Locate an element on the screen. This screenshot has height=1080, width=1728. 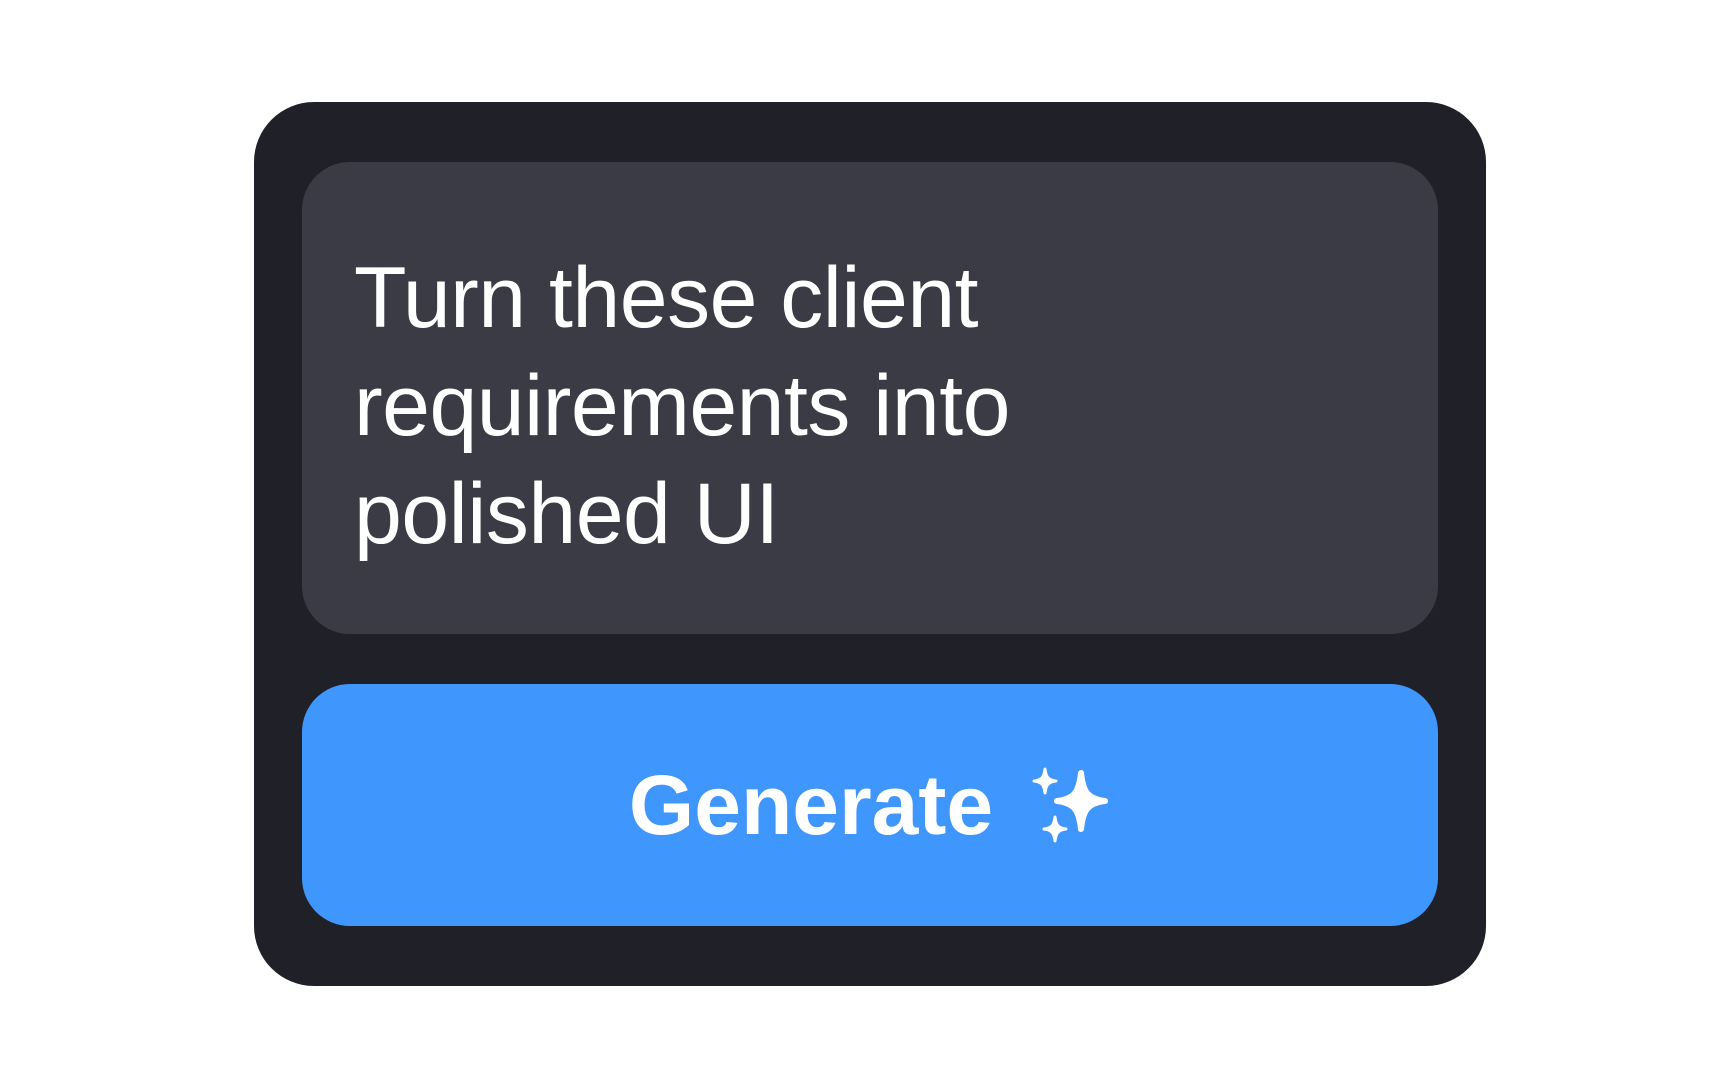
generate-button-label: Generate is located at coordinates (811, 804).